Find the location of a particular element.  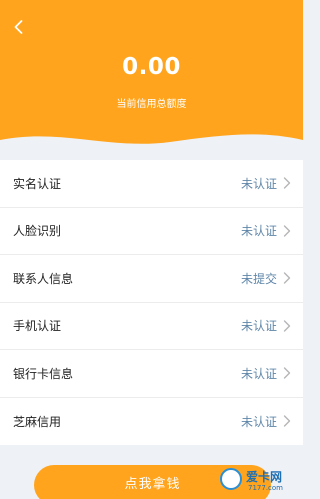

watermark-title: 爱卡网 is located at coordinates (264, 477).